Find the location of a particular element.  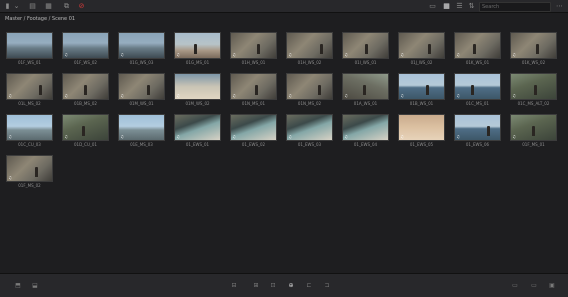

clip-thumbnail: ♫ 01B_WS_01 is located at coordinates (421, 90).